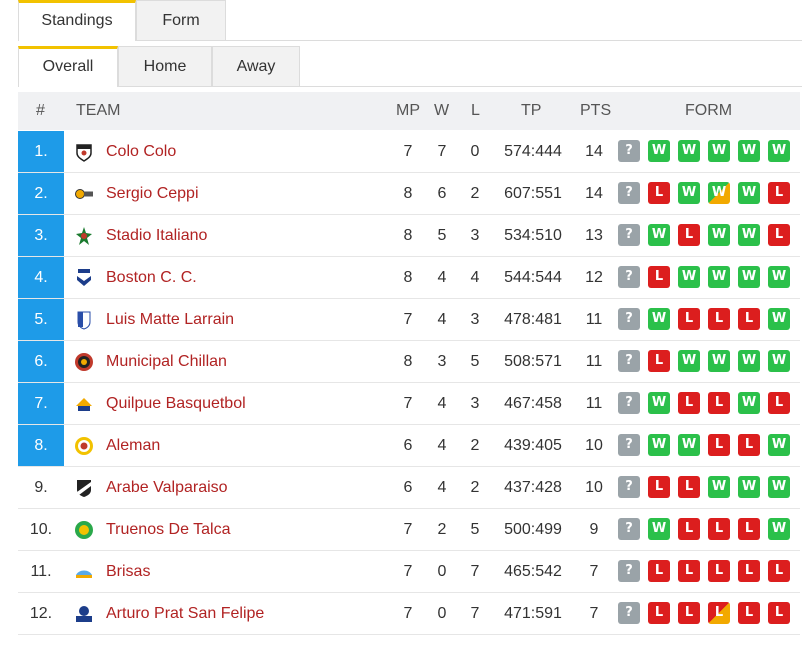  Describe the element at coordinates (408, 110) in the screenshot. I see `col-mp: MP` at that location.